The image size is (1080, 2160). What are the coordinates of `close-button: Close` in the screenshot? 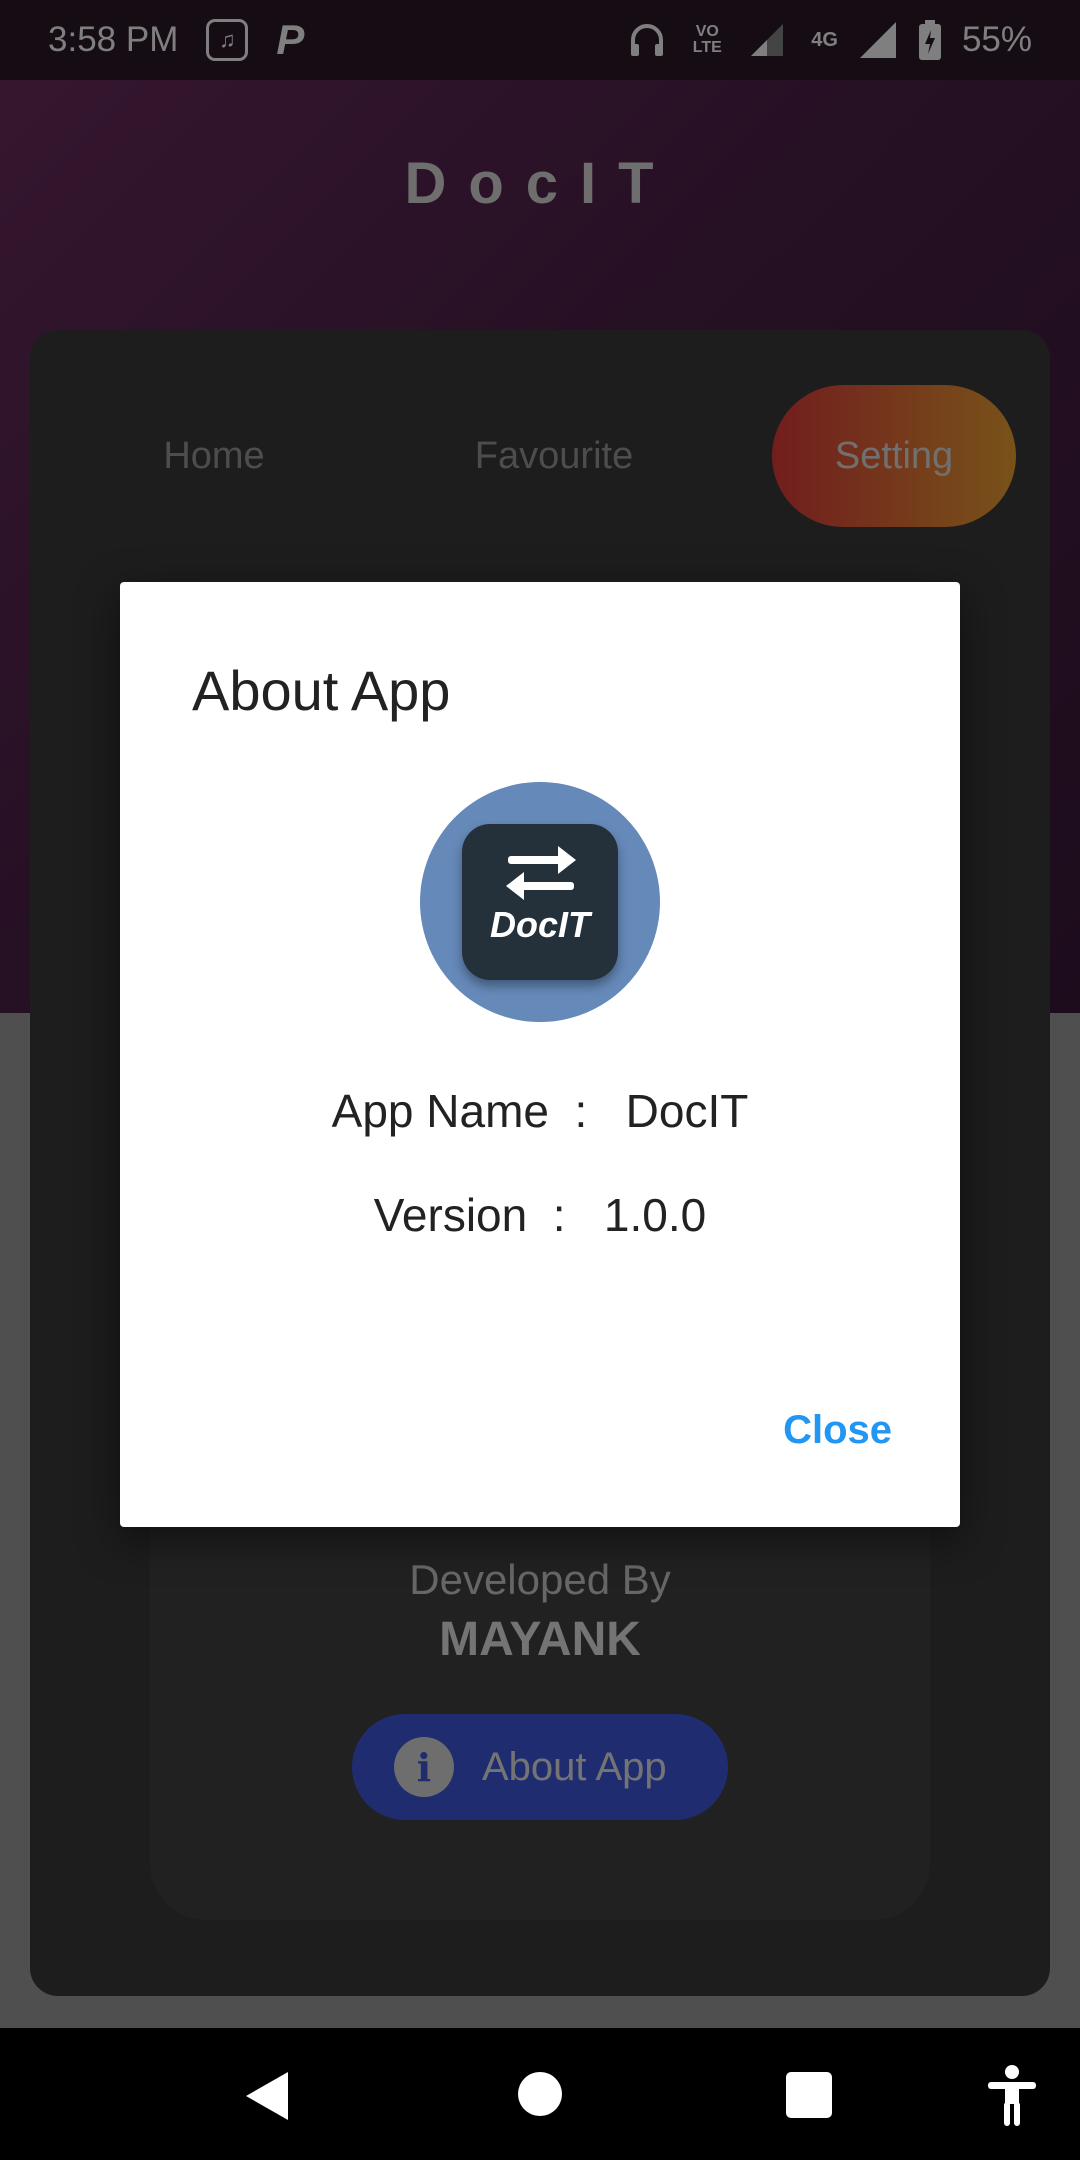 It's located at (837, 1430).